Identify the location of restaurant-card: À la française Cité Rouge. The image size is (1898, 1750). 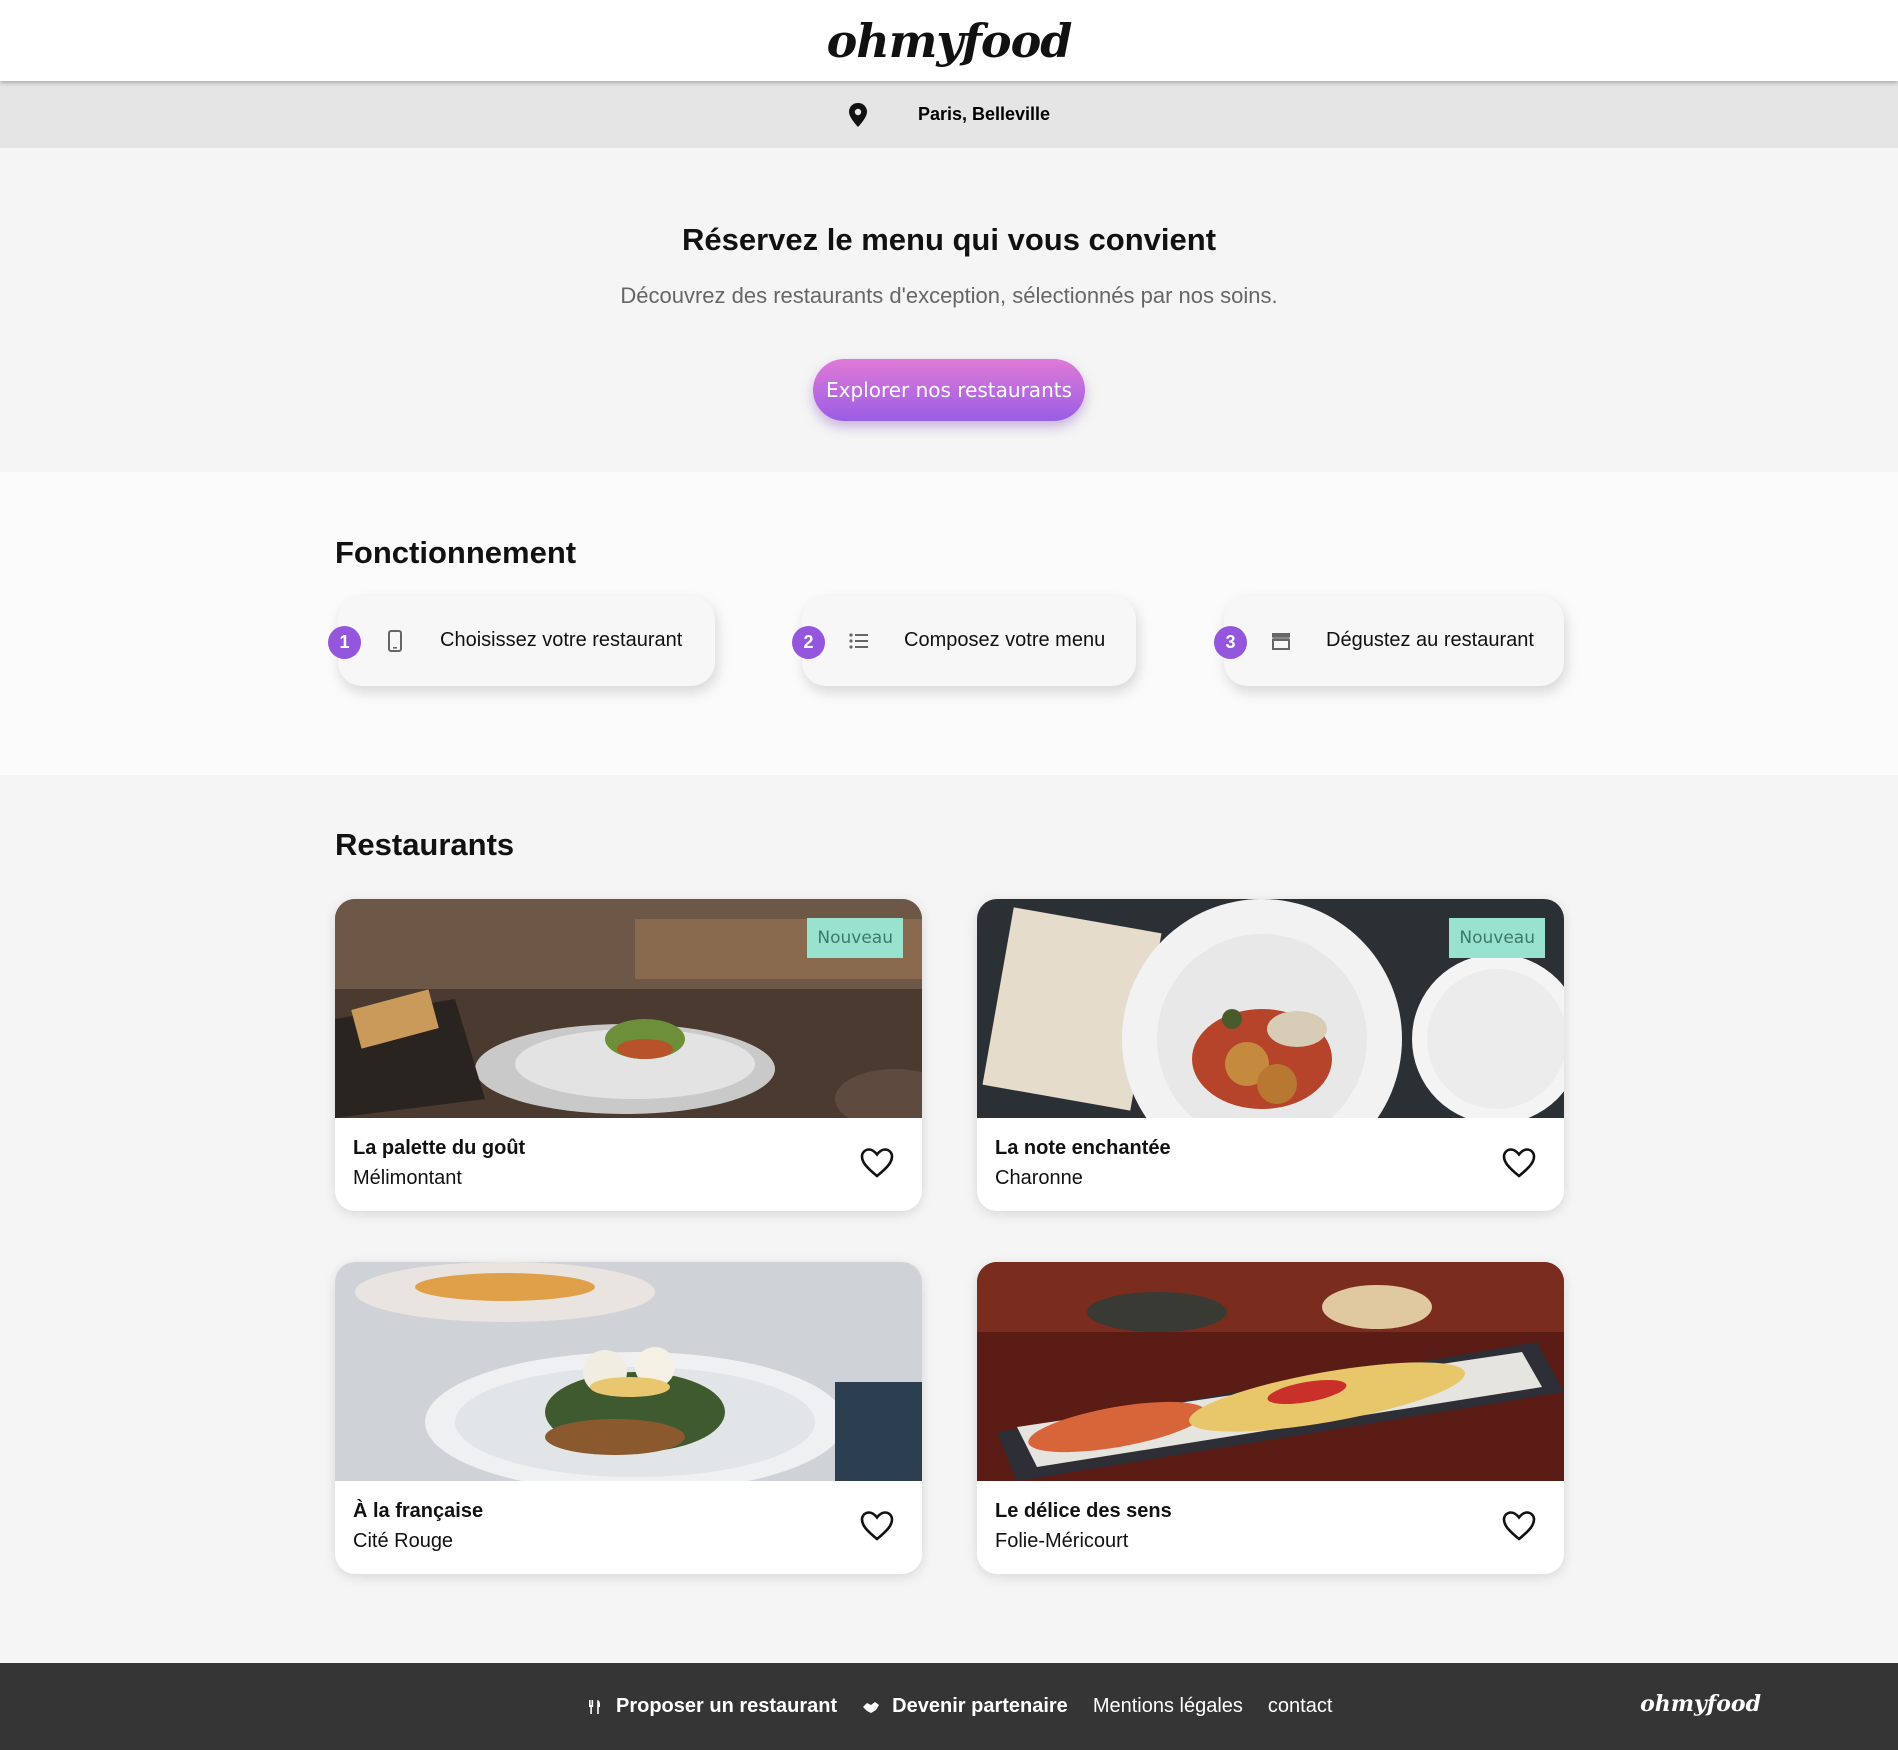
(628, 1418).